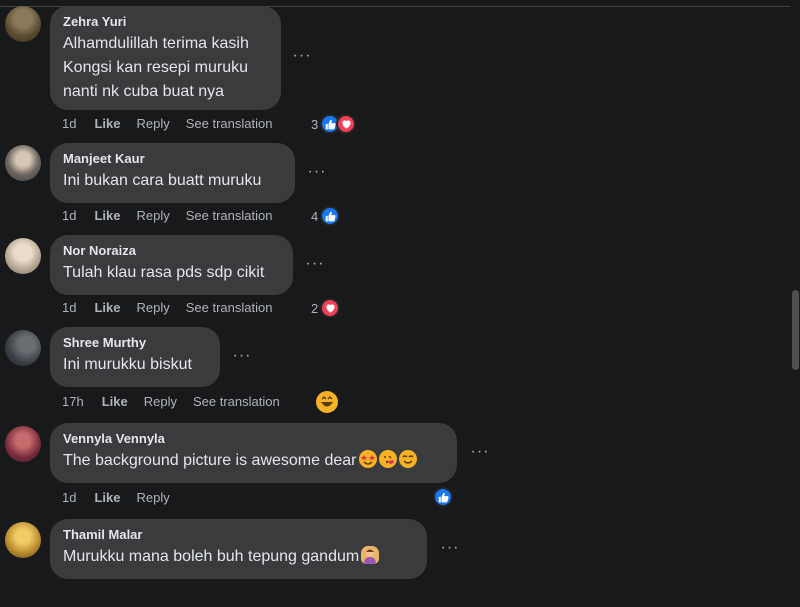  I want to click on laughing-reaction-icon, so click(327, 402).